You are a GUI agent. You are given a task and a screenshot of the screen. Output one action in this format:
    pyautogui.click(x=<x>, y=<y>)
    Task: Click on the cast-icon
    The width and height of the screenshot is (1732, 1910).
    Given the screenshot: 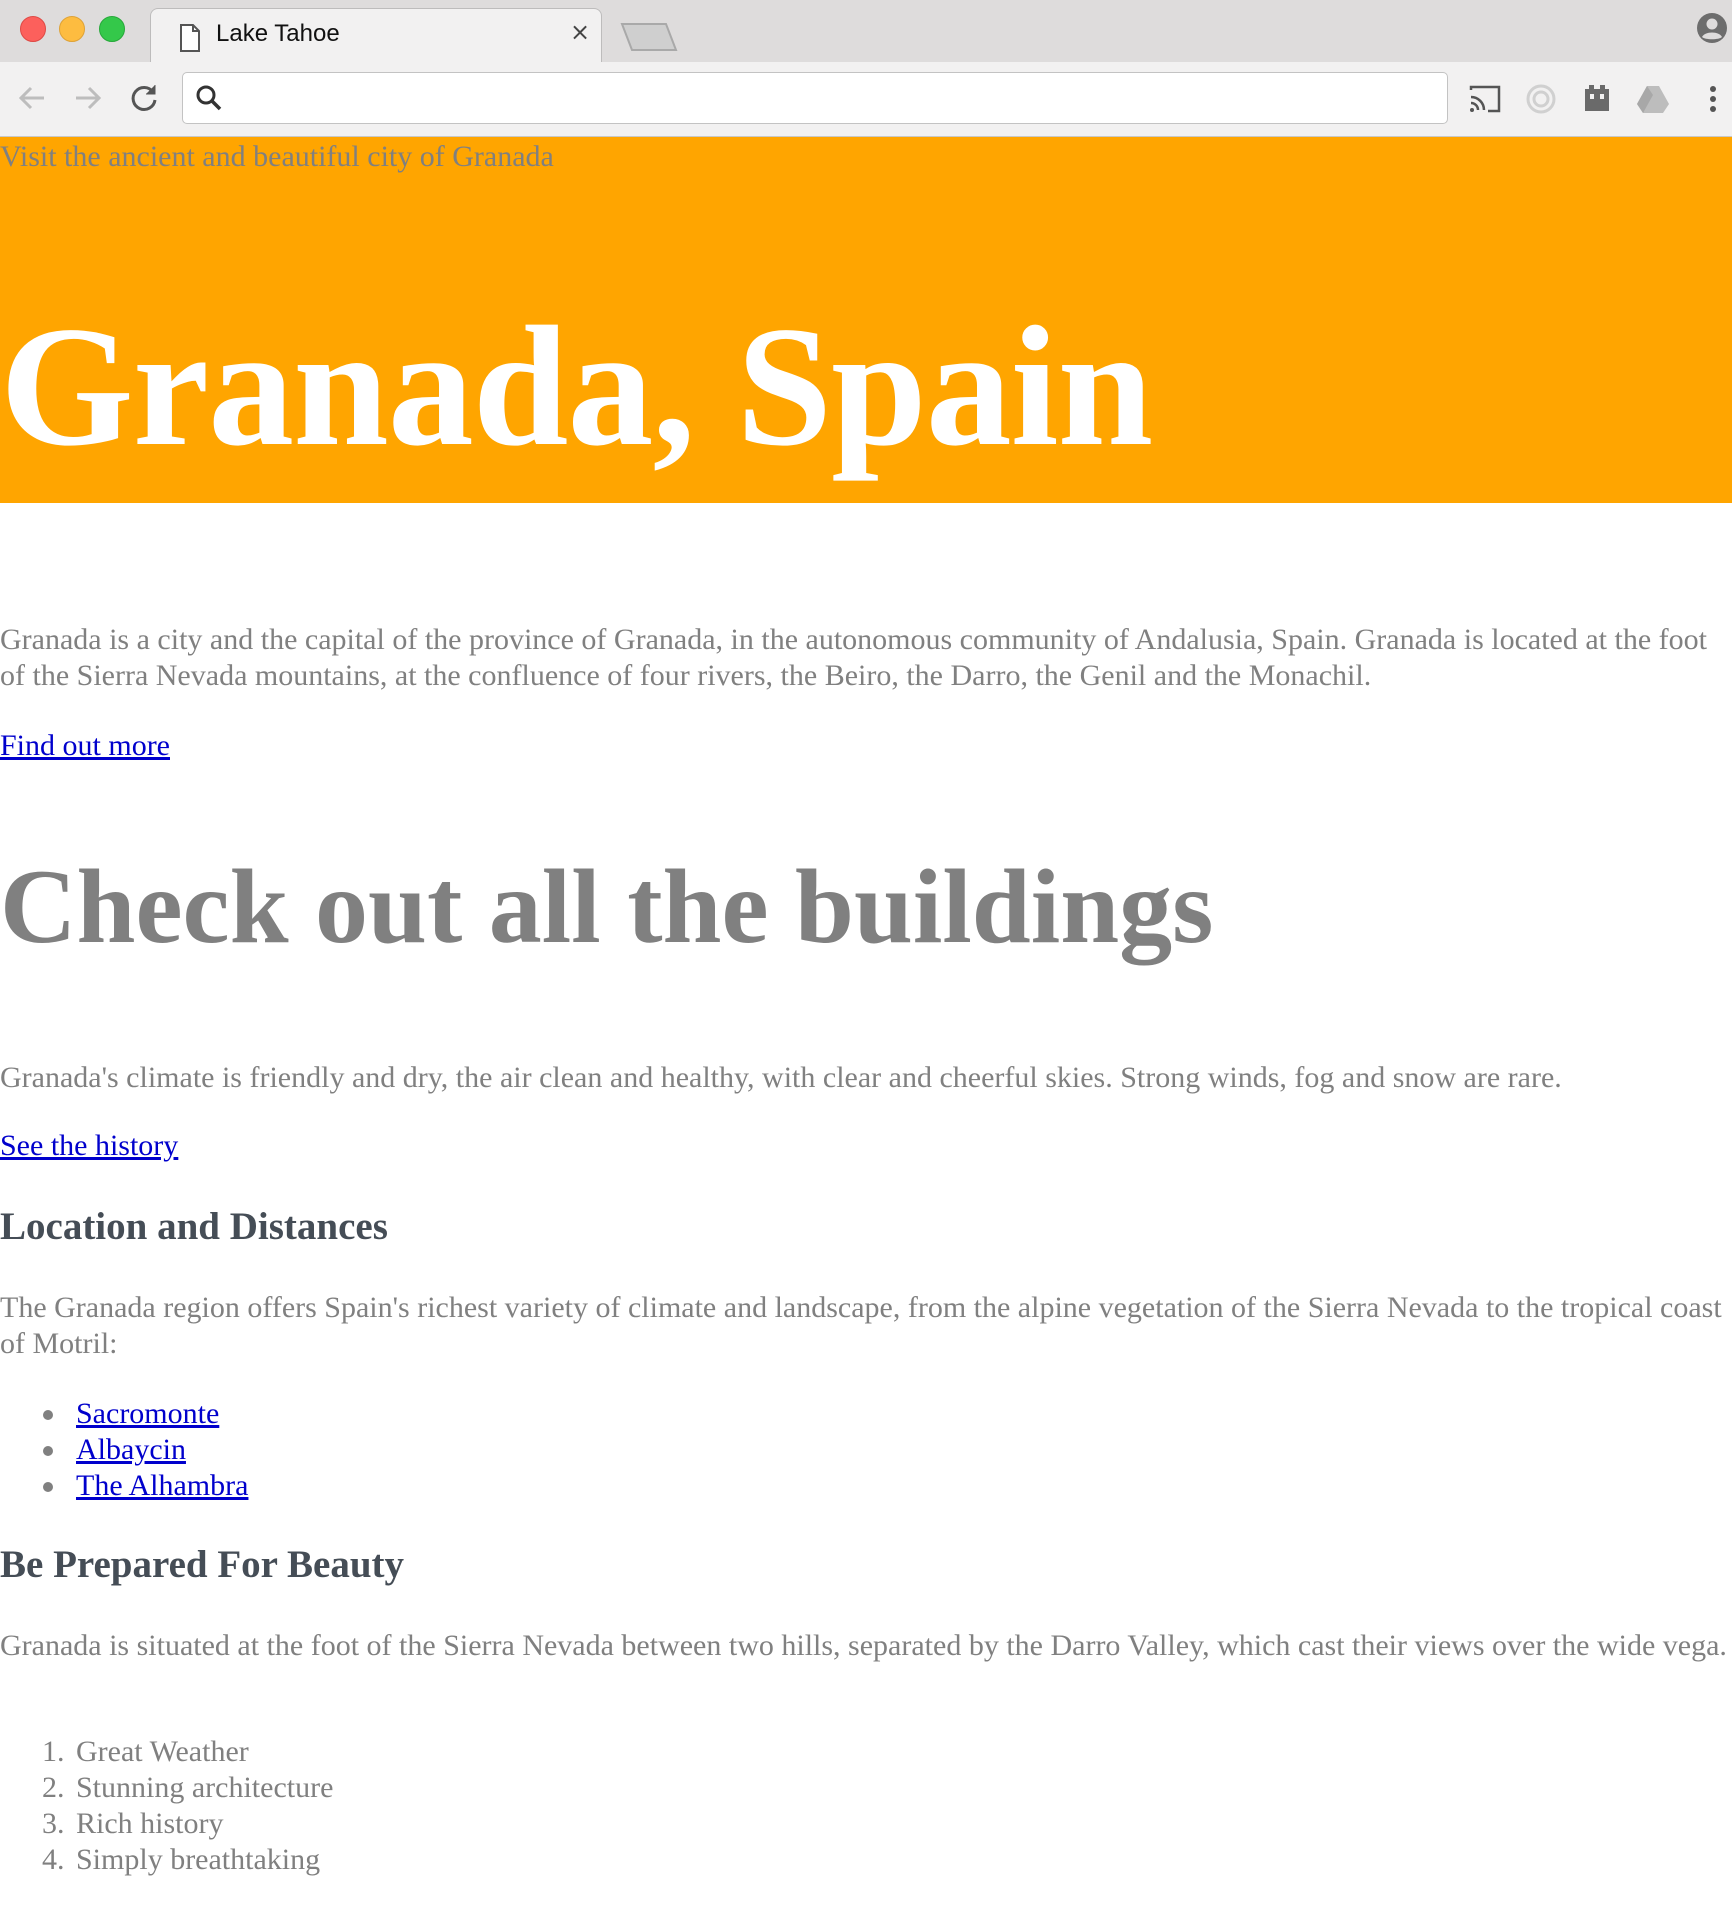 What is the action you would take?
    pyautogui.click(x=1485, y=99)
    